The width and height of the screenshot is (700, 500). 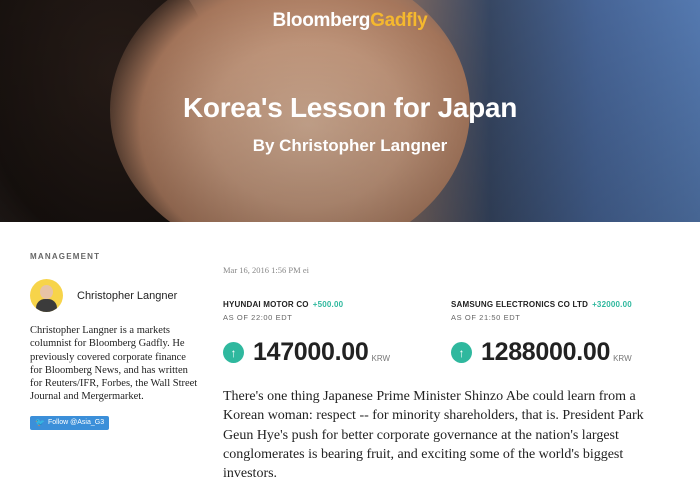 What do you see at coordinates (311, 352) in the screenshot?
I see `stock-price: 147000.00` at bounding box center [311, 352].